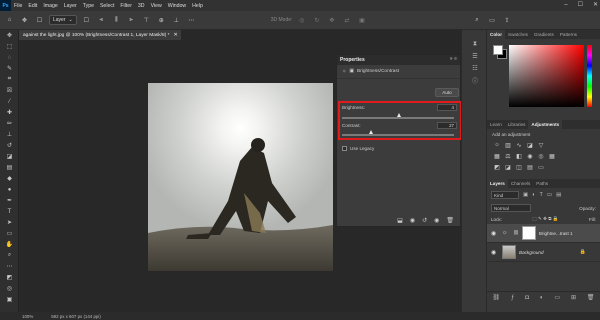  I want to click on brightness-slider-track, so click(398, 118).